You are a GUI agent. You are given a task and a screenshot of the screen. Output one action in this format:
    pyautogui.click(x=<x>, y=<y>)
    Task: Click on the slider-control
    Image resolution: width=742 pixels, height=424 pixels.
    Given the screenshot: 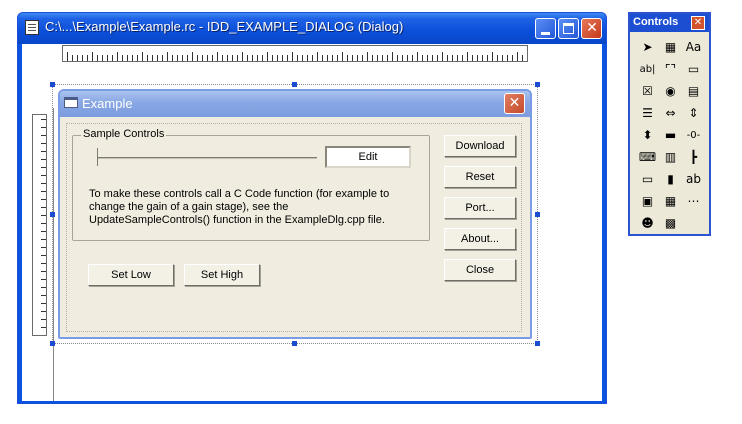 What is the action you would take?
    pyautogui.click(x=207, y=158)
    